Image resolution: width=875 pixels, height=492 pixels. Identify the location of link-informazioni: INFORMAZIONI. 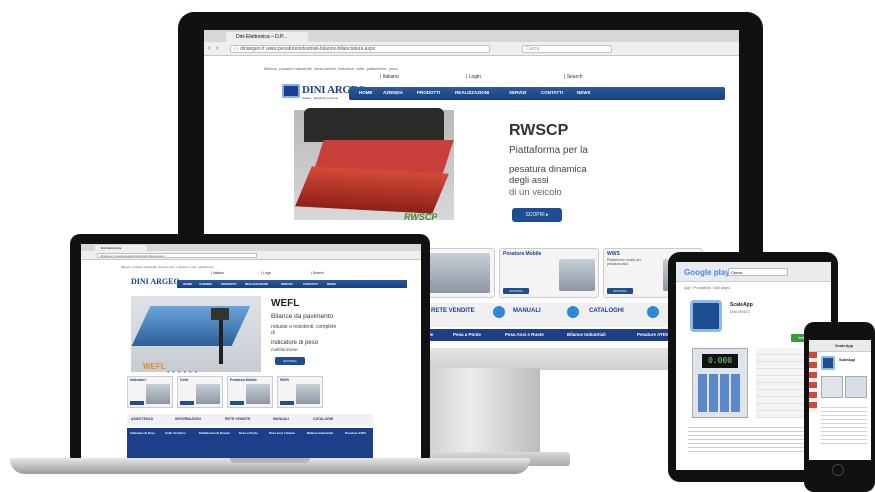
(188, 419).